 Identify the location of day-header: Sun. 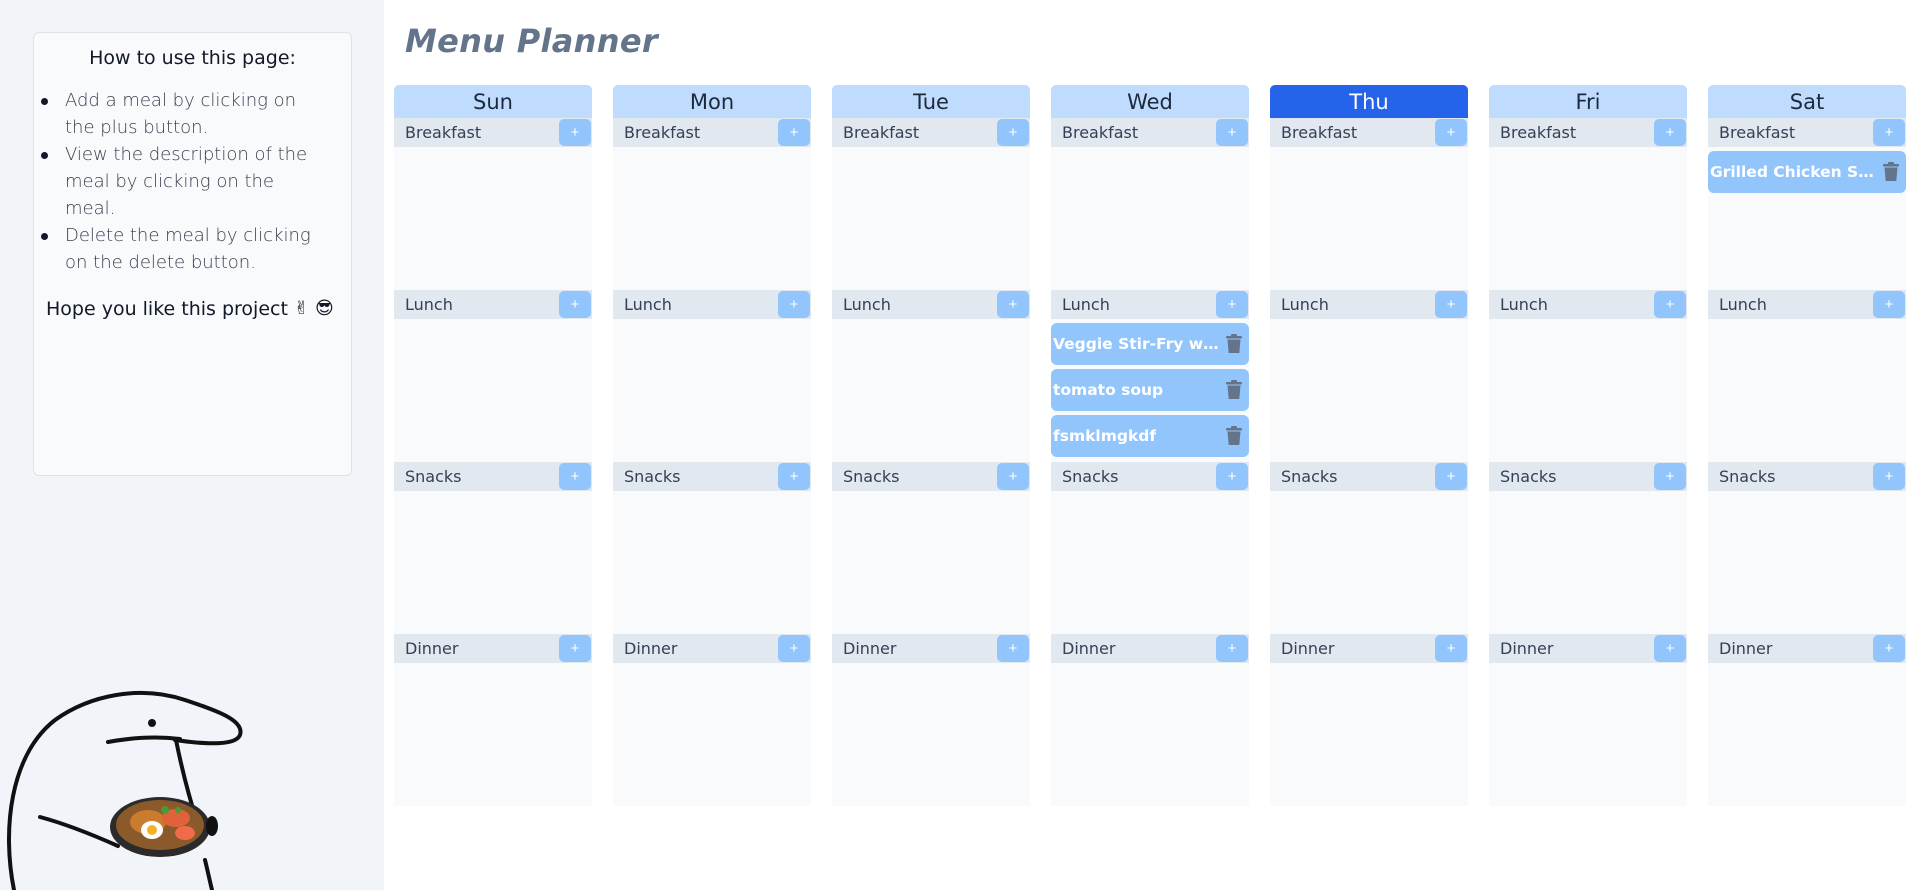
(493, 101).